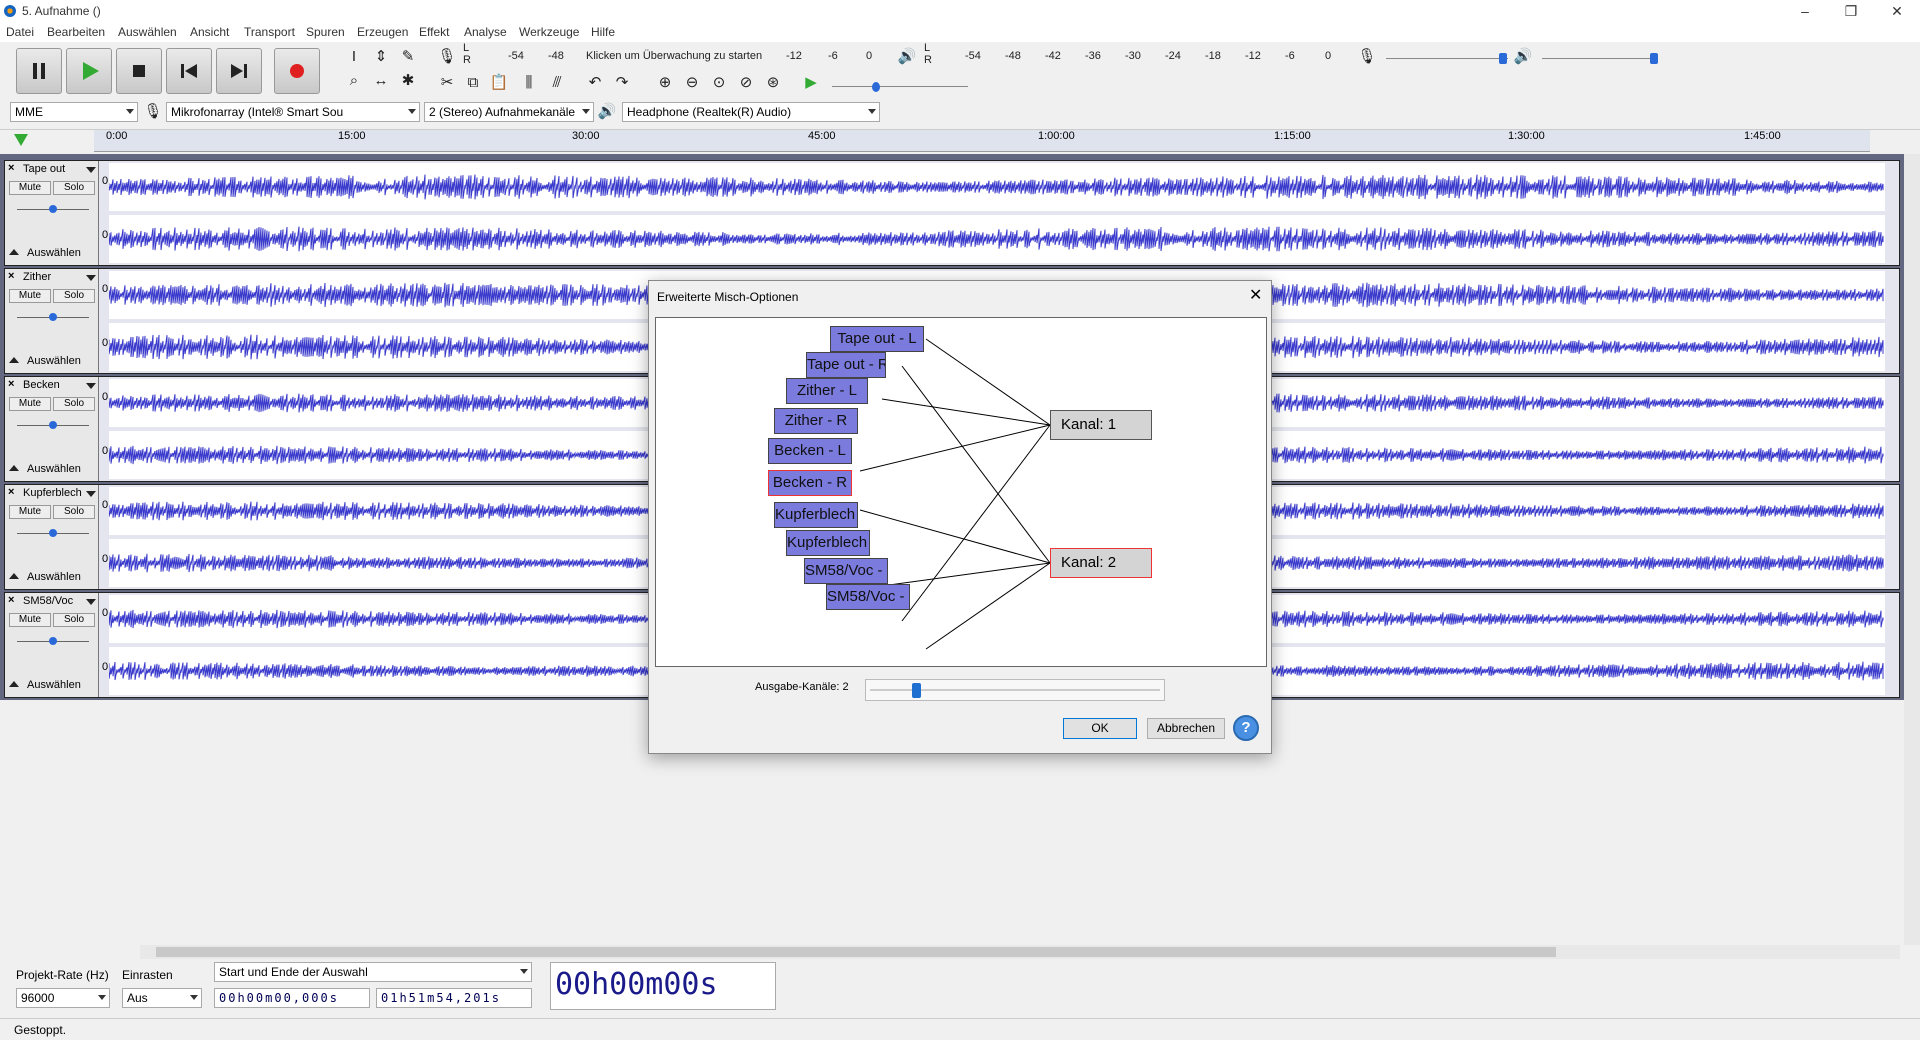  I want to click on input-channel-4: Zither - R, so click(816, 421).